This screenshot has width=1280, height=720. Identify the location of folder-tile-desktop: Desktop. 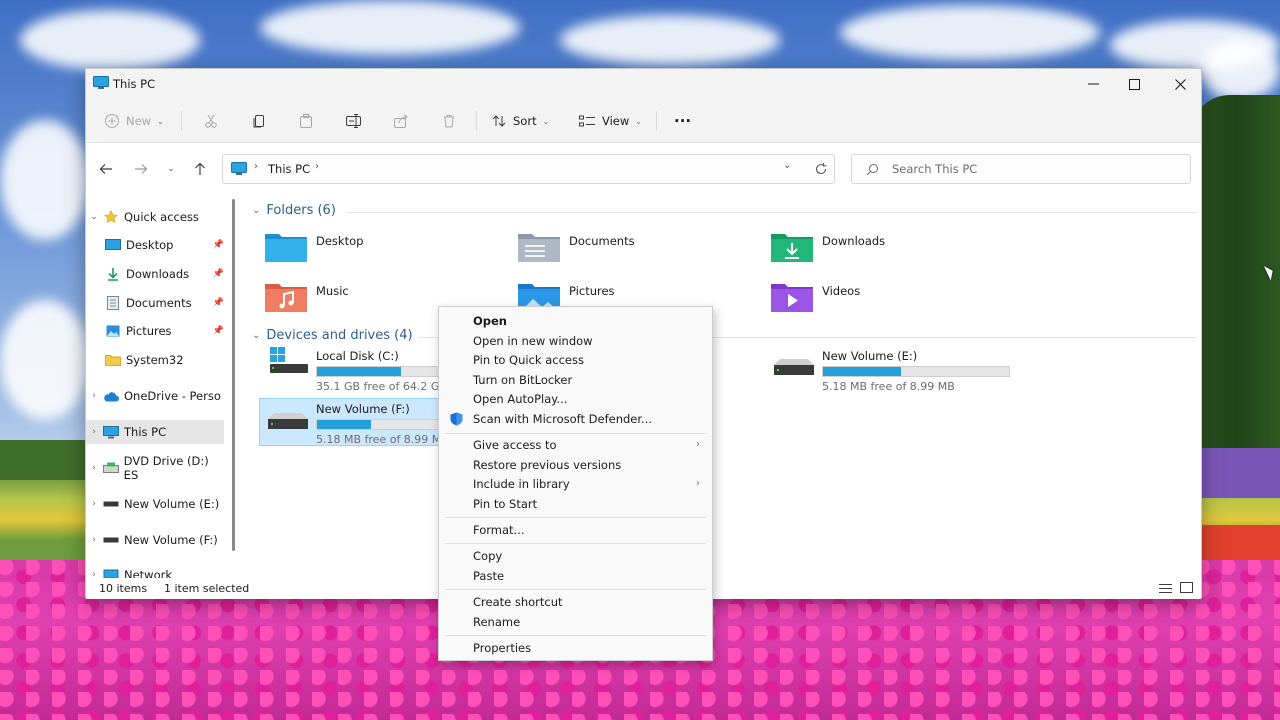
(313, 247).